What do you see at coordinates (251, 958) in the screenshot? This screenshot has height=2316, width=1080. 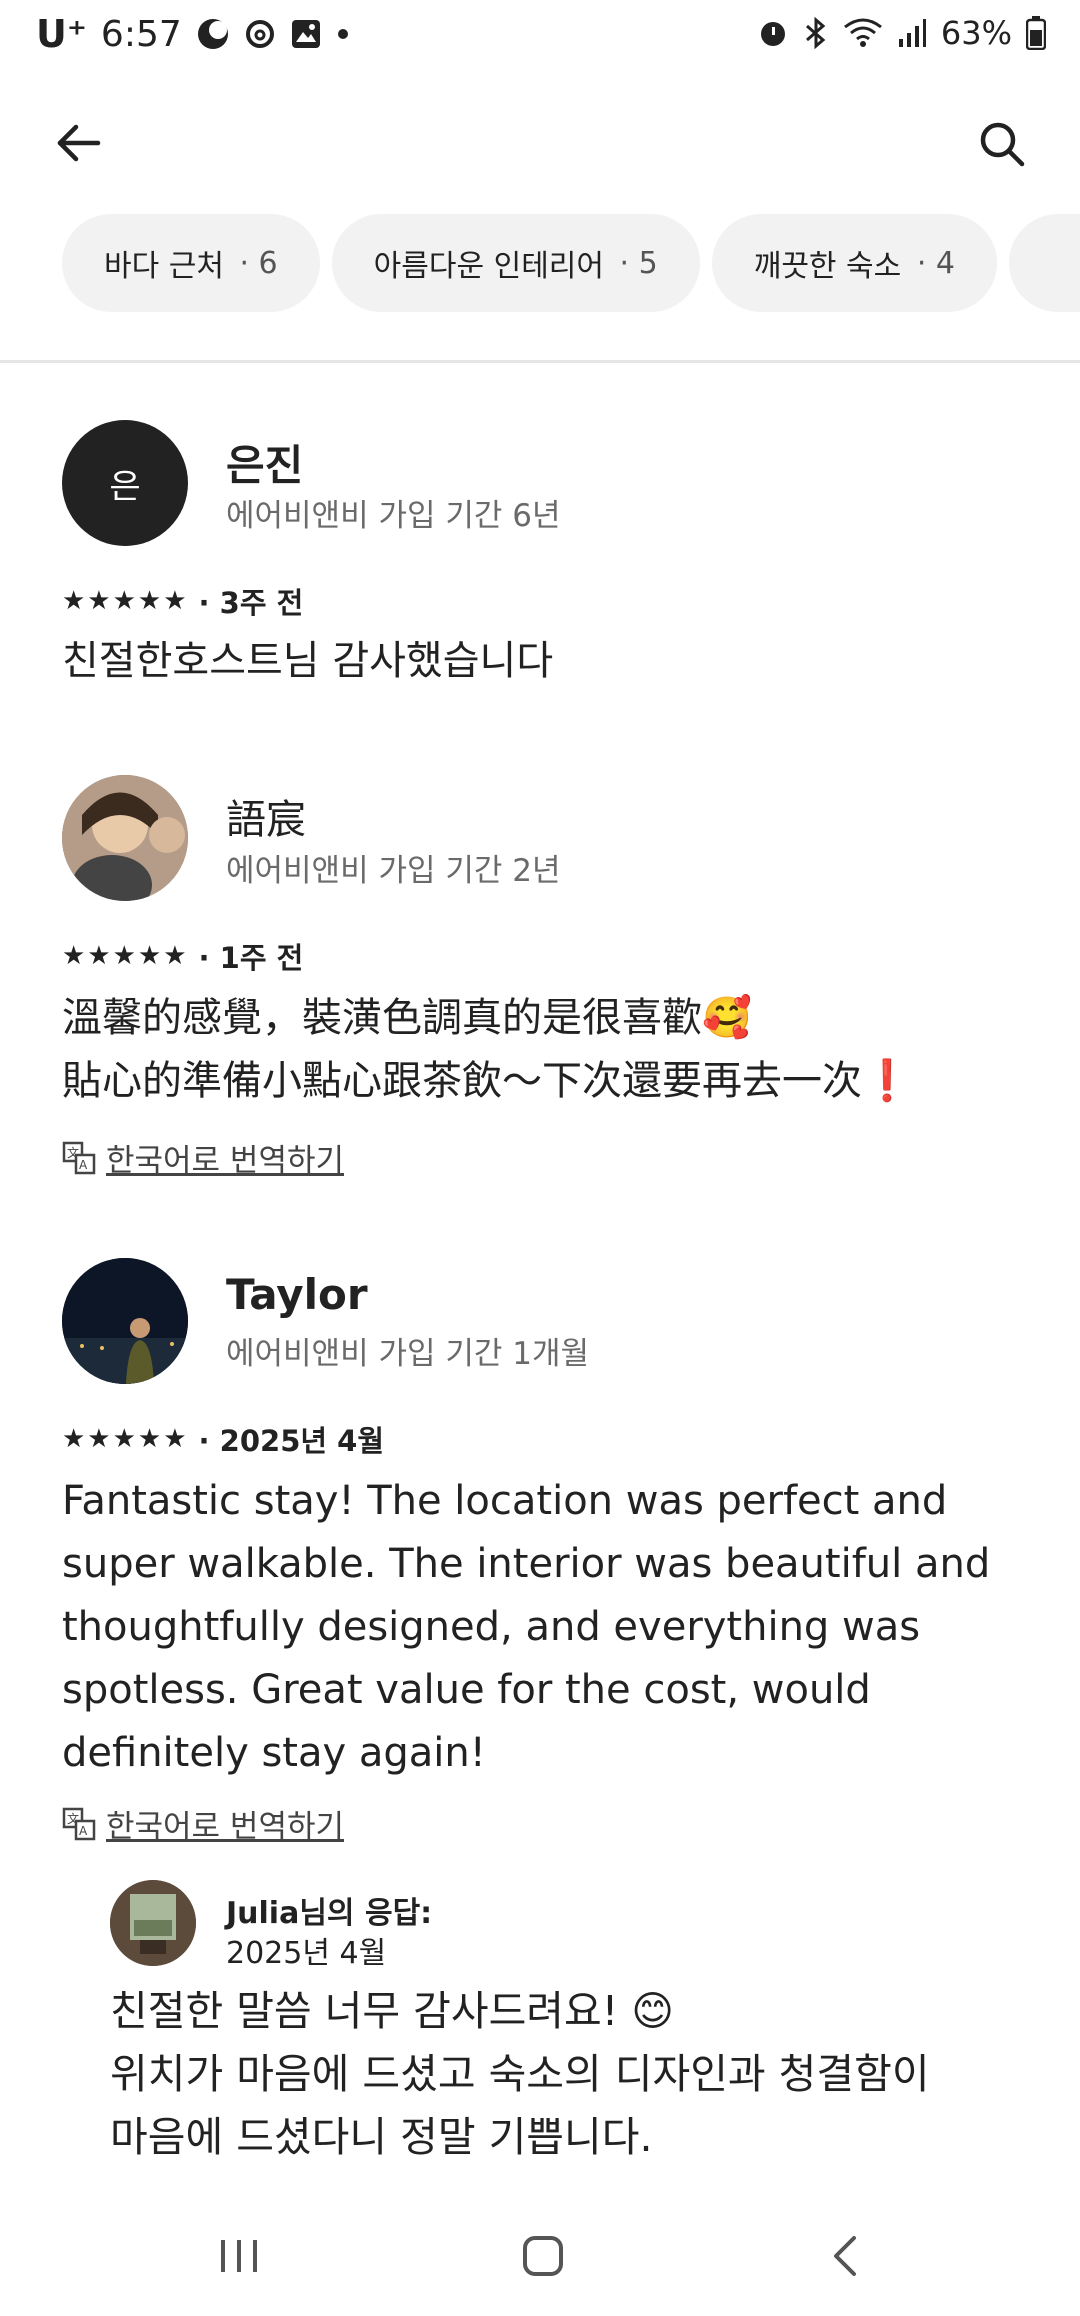 I see `review-date: · 1주 전` at bounding box center [251, 958].